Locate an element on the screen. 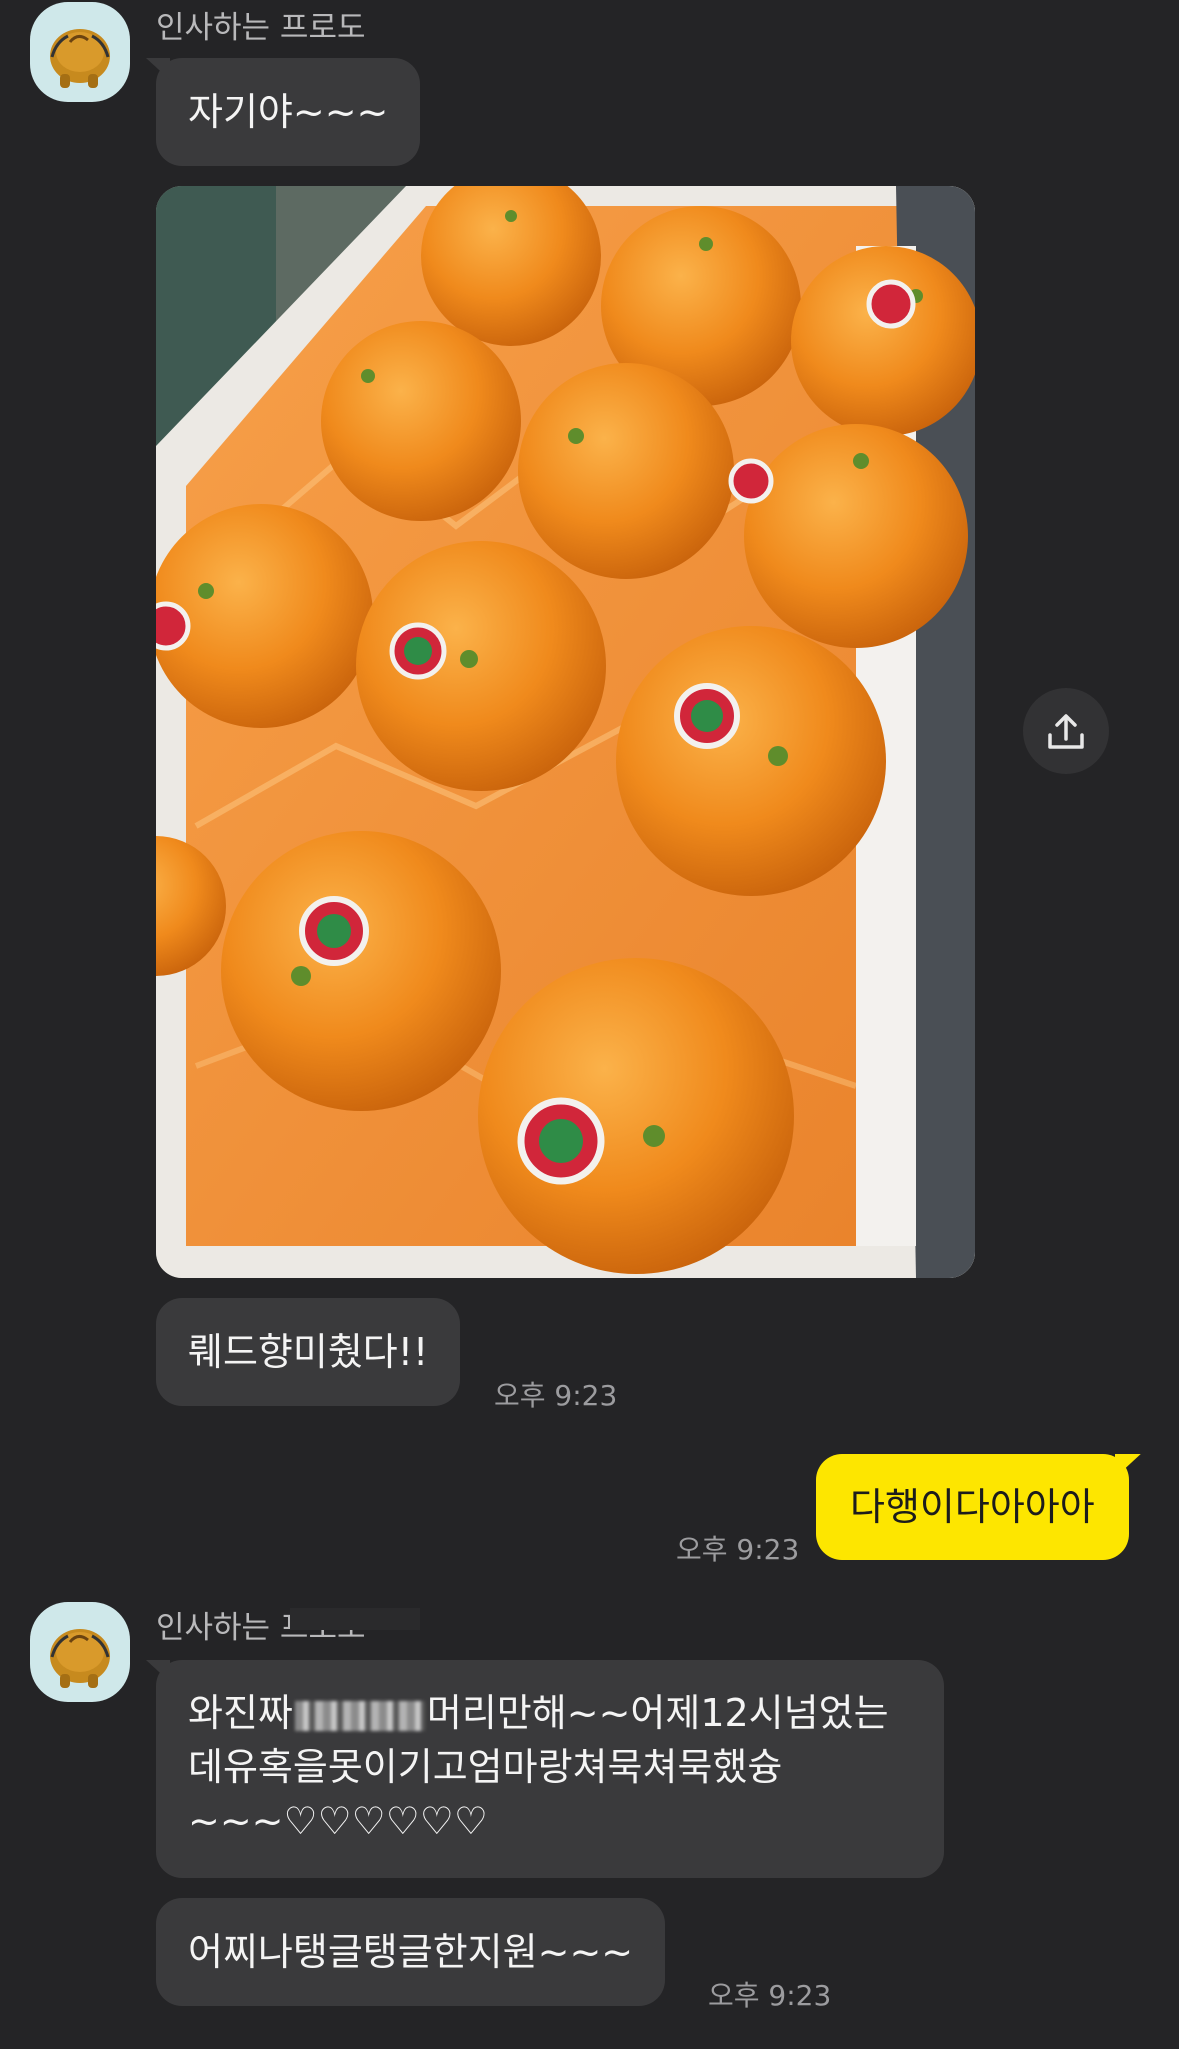  message-line: 와진짜 머리만해~~어제12시넘었는 is located at coordinates (550, 1713).